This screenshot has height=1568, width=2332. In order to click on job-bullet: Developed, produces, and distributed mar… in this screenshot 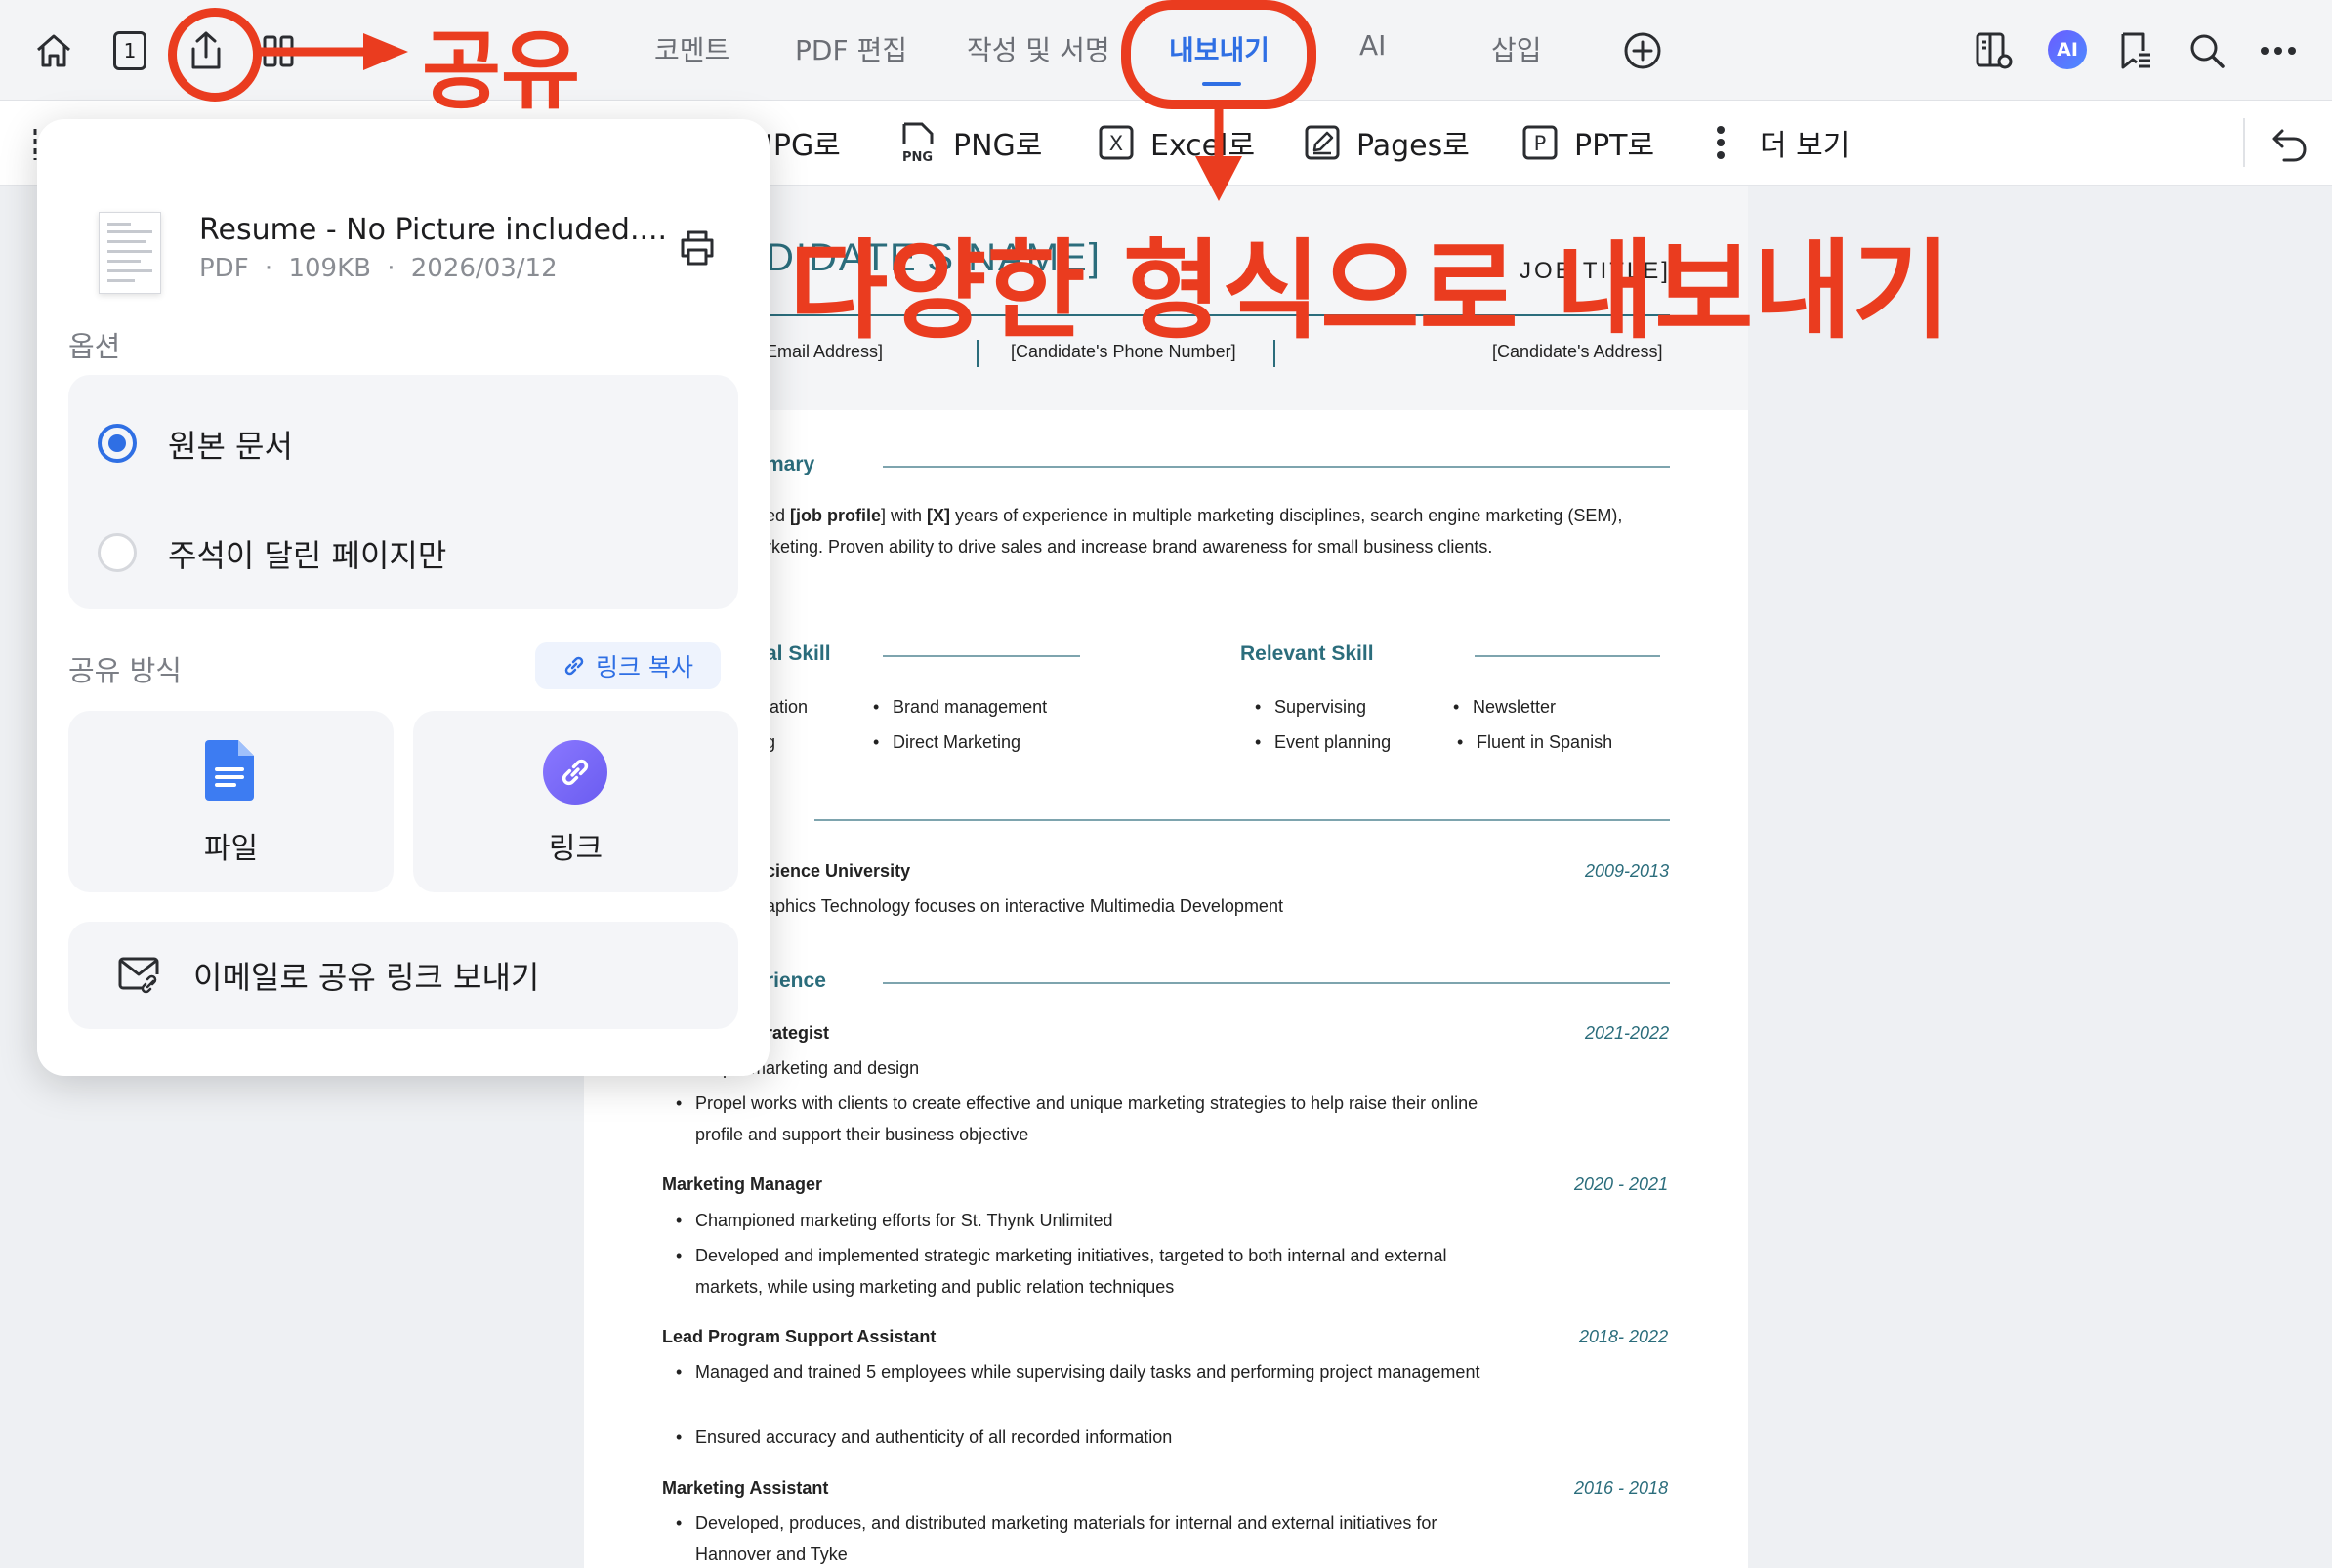, I will do `click(1056, 1524)`.